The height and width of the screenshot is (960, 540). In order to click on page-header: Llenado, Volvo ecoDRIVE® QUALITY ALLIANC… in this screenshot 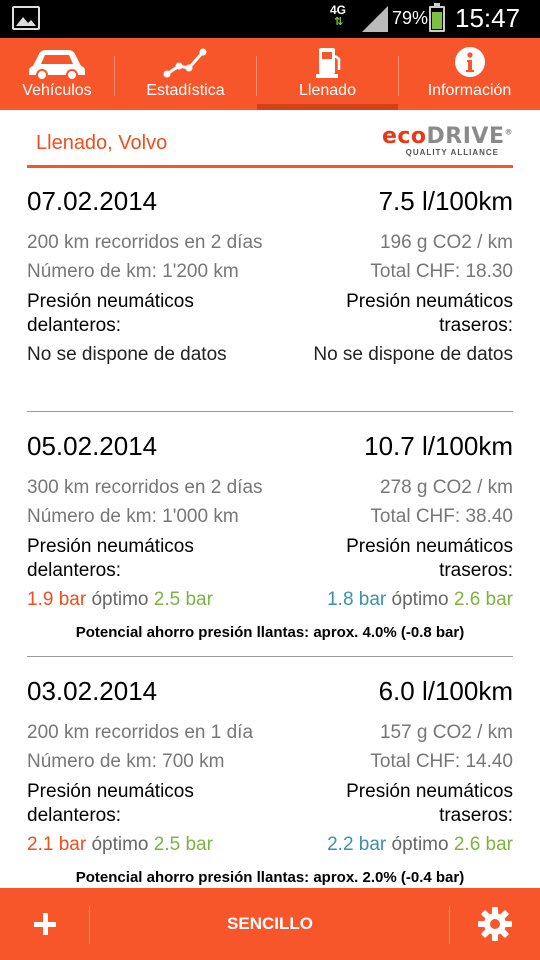, I will do `click(270, 146)`.